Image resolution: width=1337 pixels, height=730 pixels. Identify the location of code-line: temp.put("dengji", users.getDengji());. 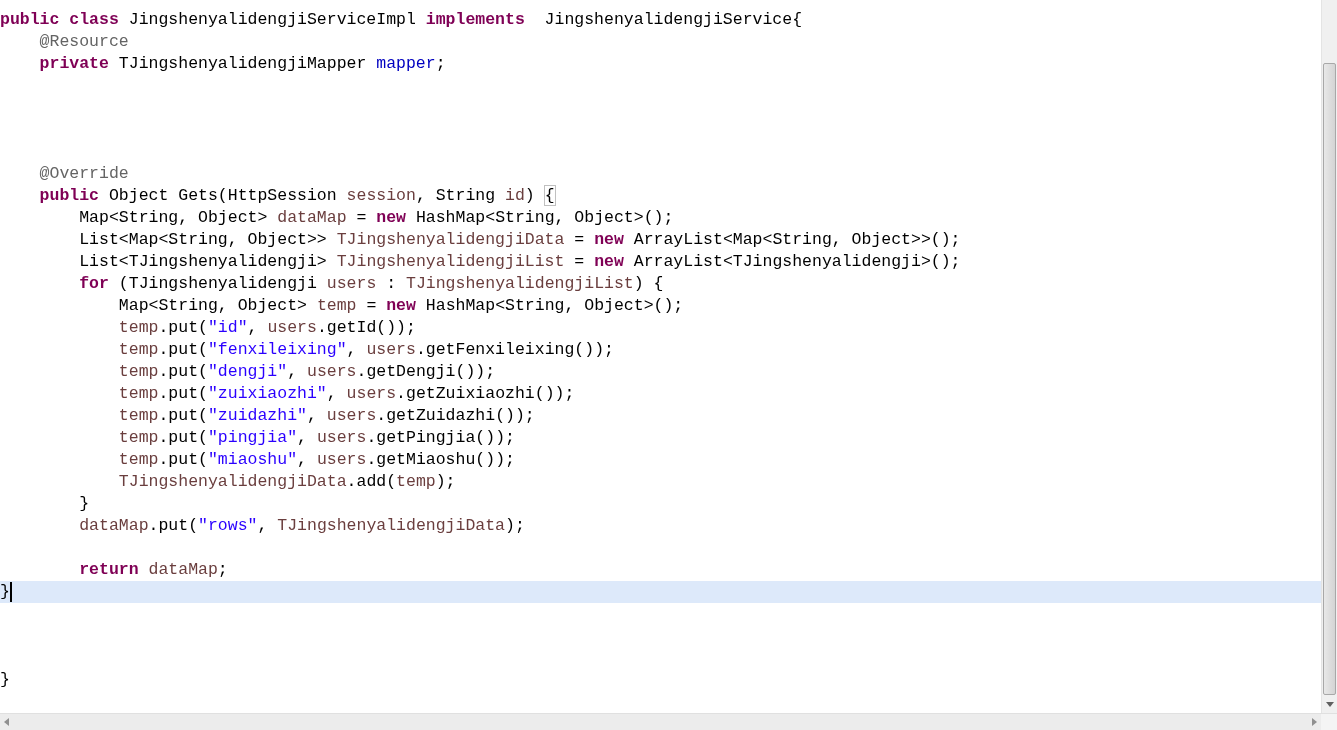
(307, 372).